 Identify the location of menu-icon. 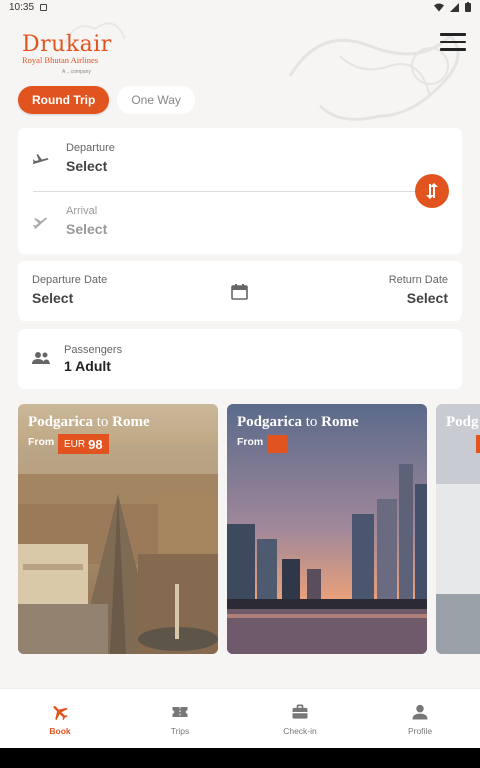
(453, 43).